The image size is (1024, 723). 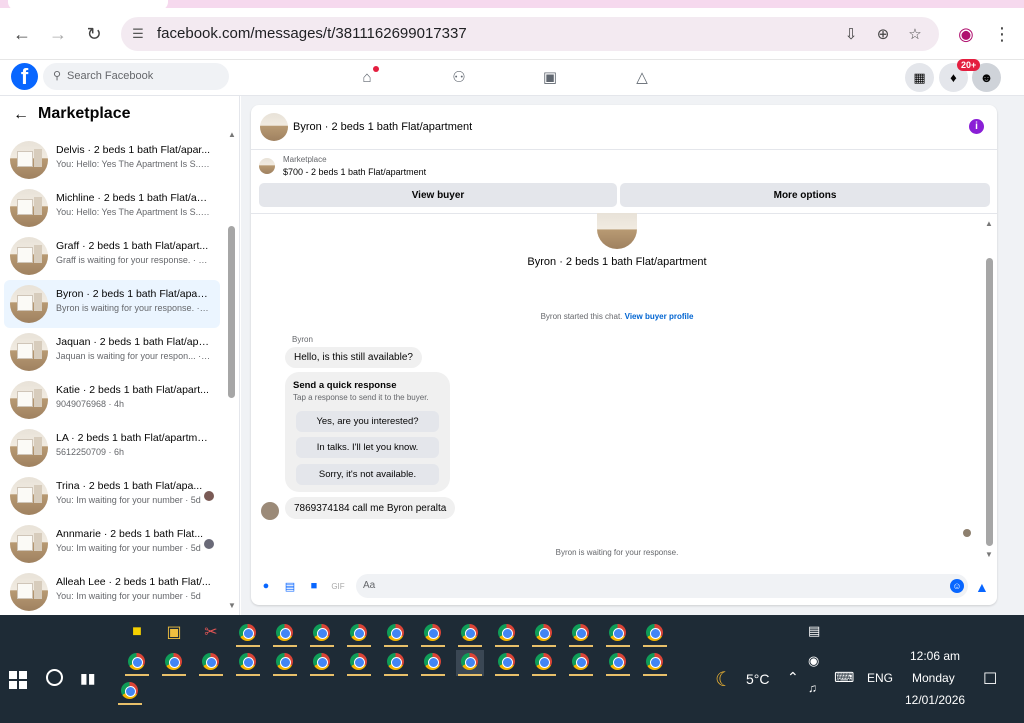 What do you see at coordinates (459, 77) in the screenshot?
I see `friends-icon: ⚇` at bounding box center [459, 77].